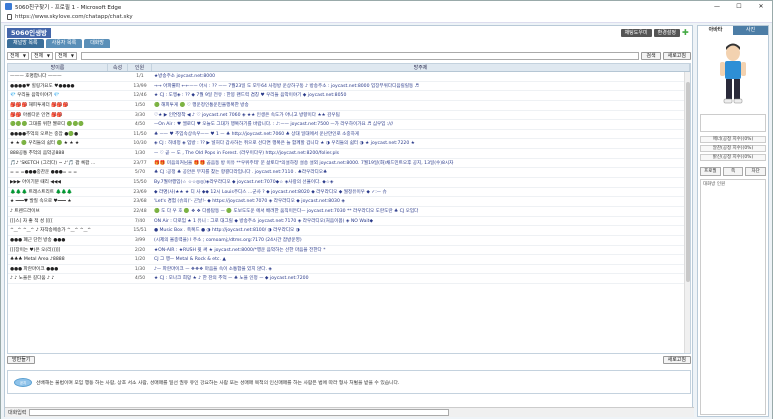 The image size is (773, 419). Describe the element at coordinates (386, 17) in the screenshot. I see `address-bar: https://www.skylove.com/chatapp/chat.sky` at that location.